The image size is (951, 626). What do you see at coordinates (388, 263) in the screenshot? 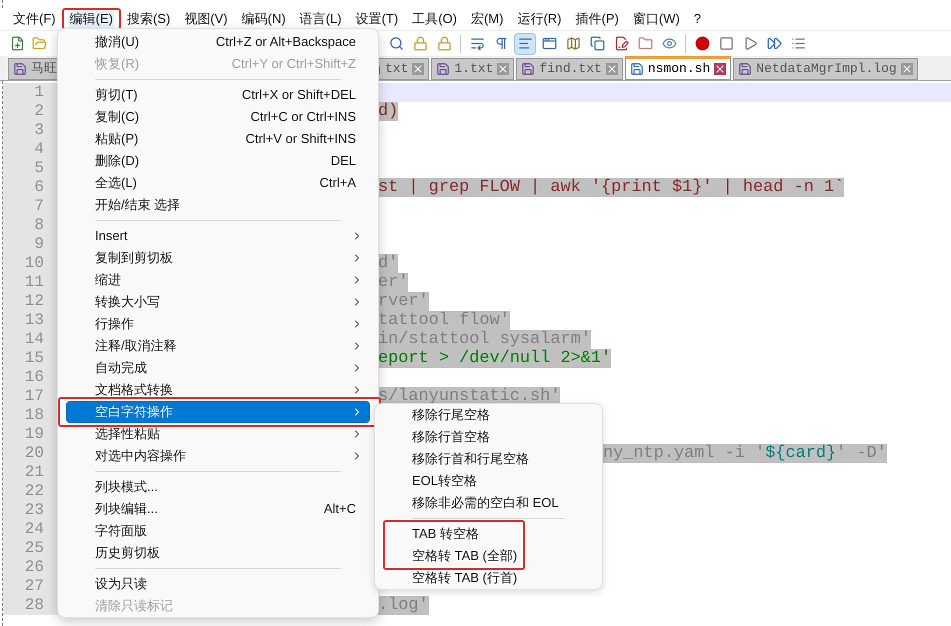
I see `code-text: d'` at bounding box center [388, 263].